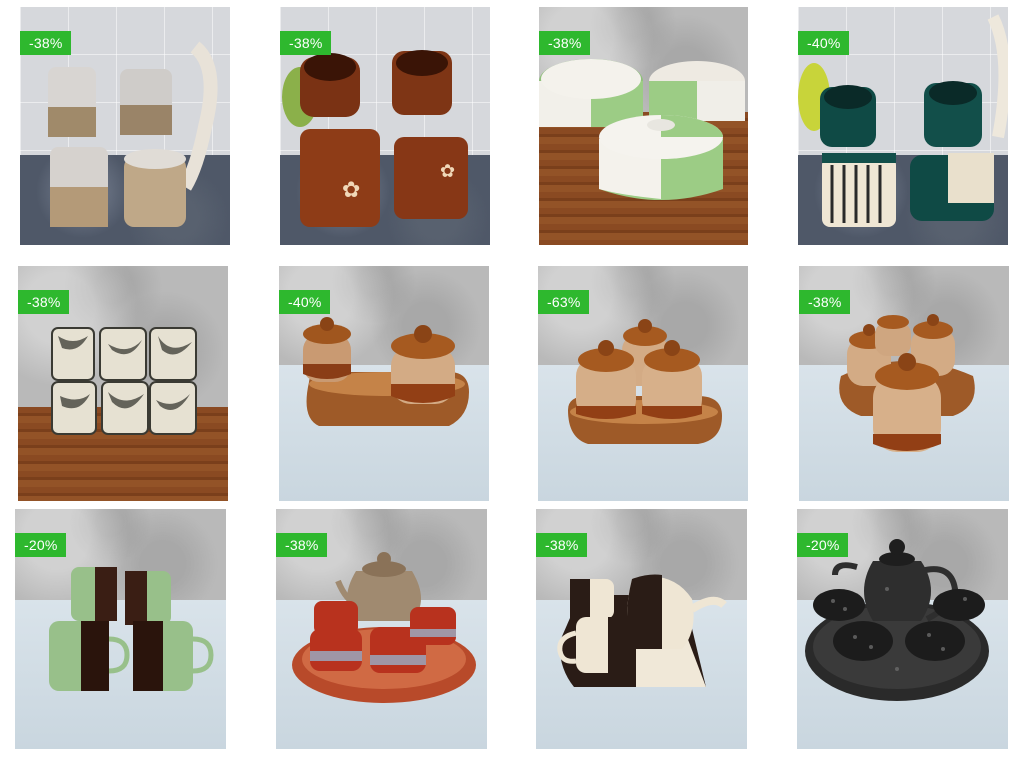  What do you see at coordinates (125, 126) in the screenshot?
I see `product-card-1: -38%` at bounding box center [125, 126].